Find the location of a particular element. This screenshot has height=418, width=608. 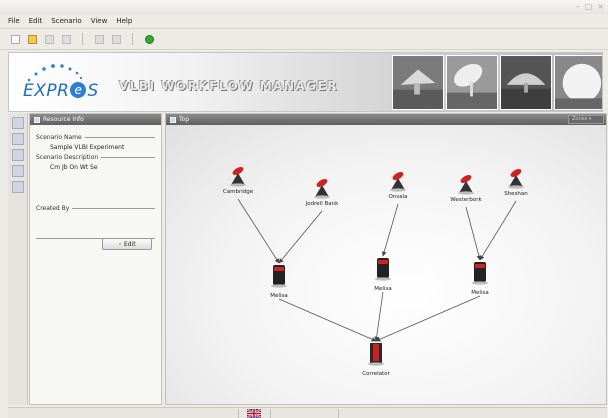

node-label-westerbork: Westerbork is located at coordinates (466, 200).